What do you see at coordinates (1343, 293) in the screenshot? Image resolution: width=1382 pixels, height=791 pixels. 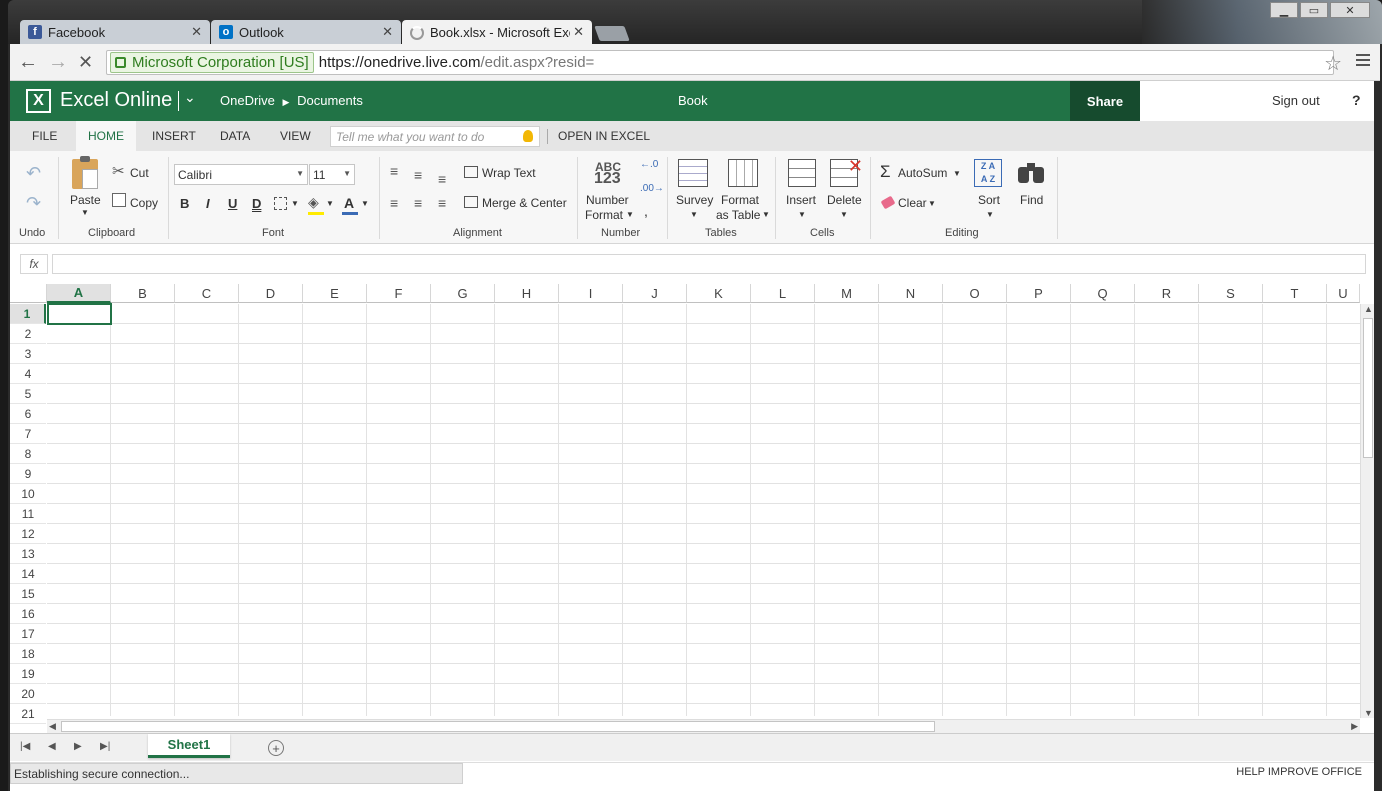 I see `column-header-u: U` at bounding box center [1343, 293].